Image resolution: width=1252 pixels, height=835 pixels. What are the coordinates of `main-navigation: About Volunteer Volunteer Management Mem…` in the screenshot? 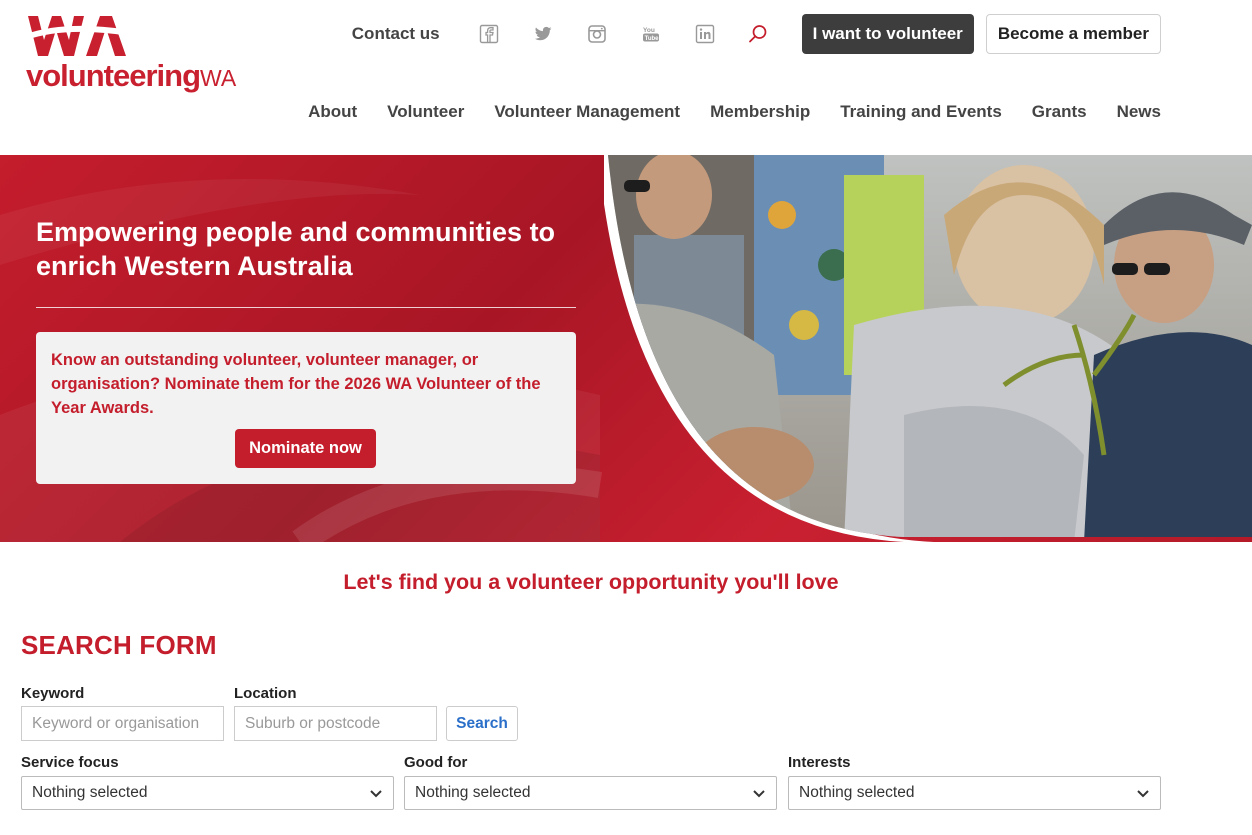 It's located at (734, 112).